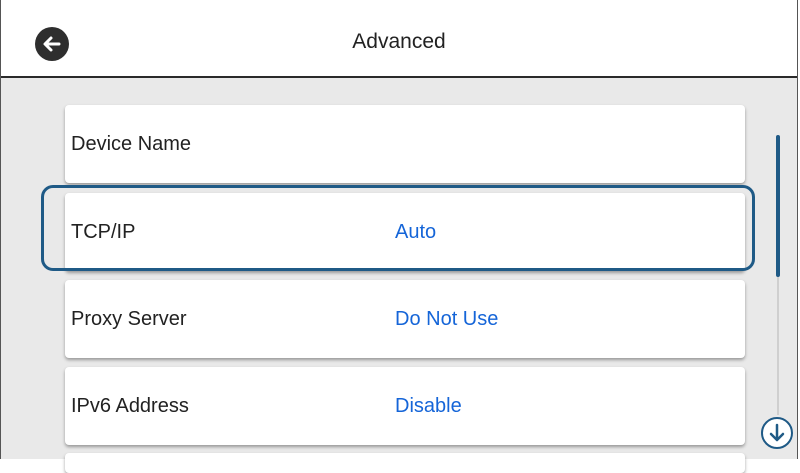 The width and height of the screenshot is (800, 473). Describe the element at coordinates (103, 232) in the screenshot. I see `setting-label: TCP/IP` at that location.